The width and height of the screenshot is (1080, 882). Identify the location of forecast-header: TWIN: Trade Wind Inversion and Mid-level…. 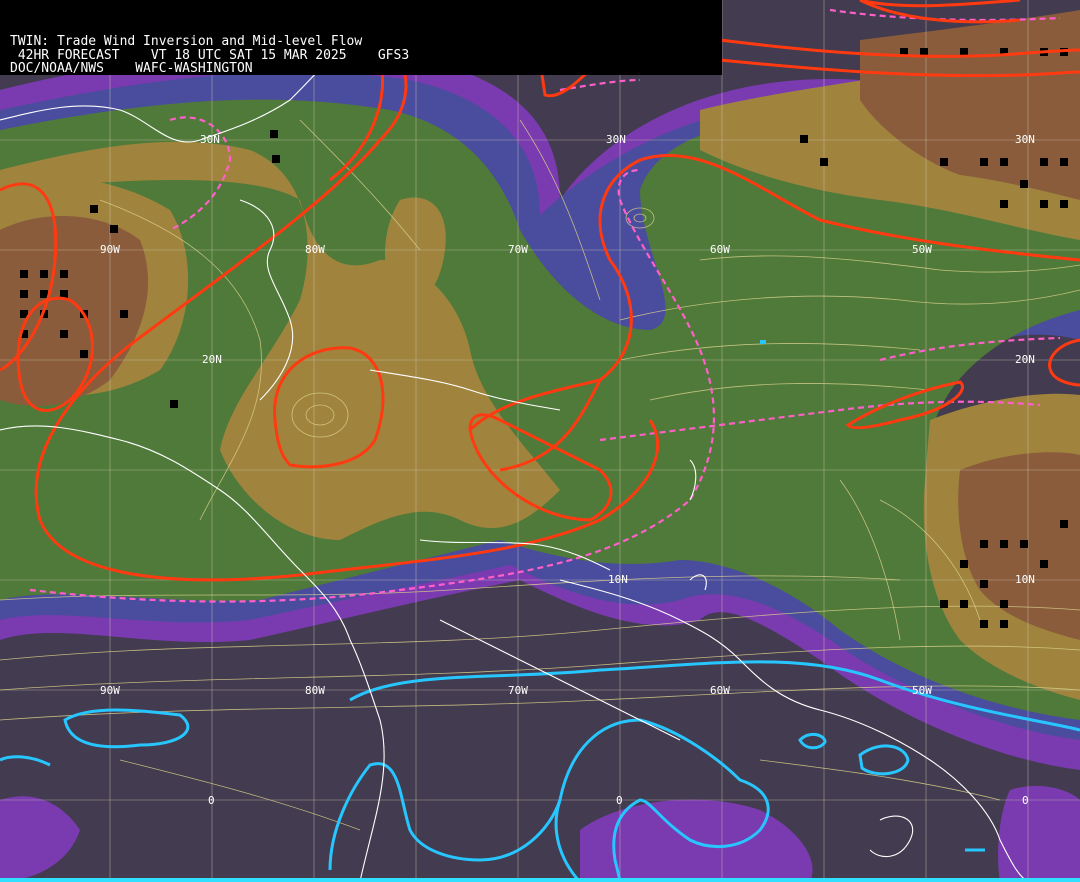
(361, 37).